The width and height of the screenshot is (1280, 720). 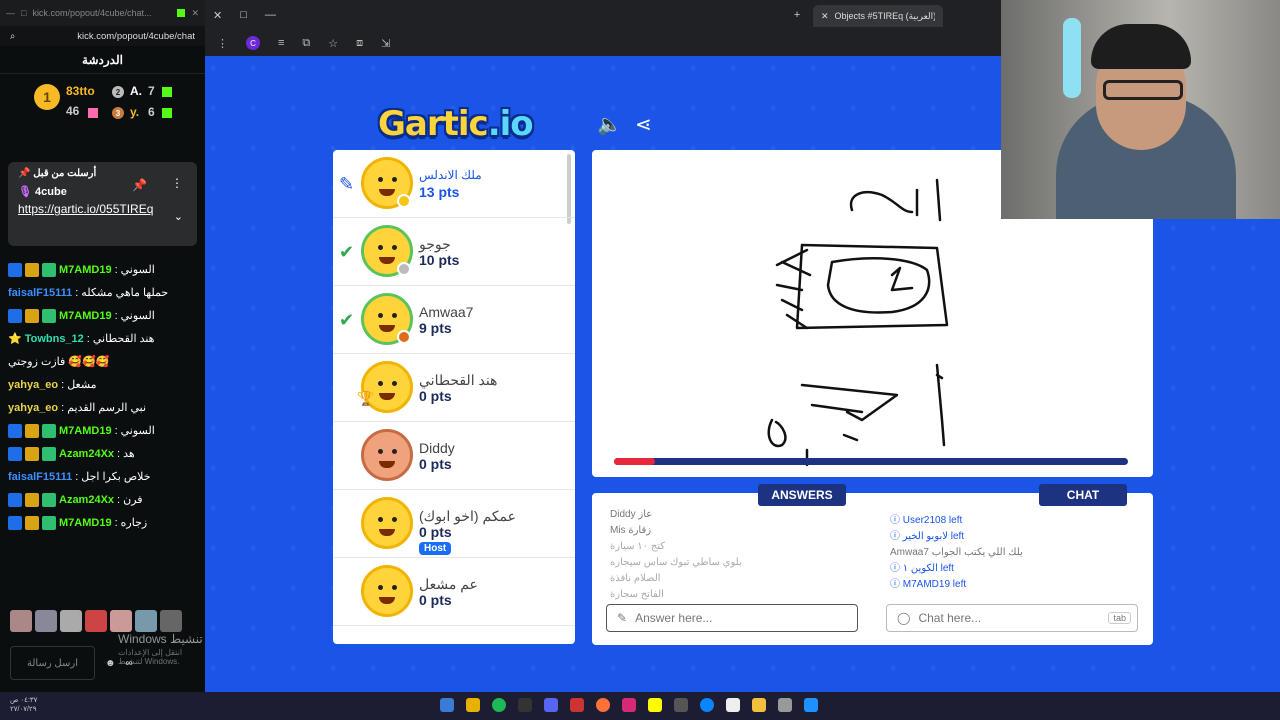 What do you see at coordinates (643, 124) in the screenshot?
I see `share-icon: ⋖` at bounding box center [643, 124].